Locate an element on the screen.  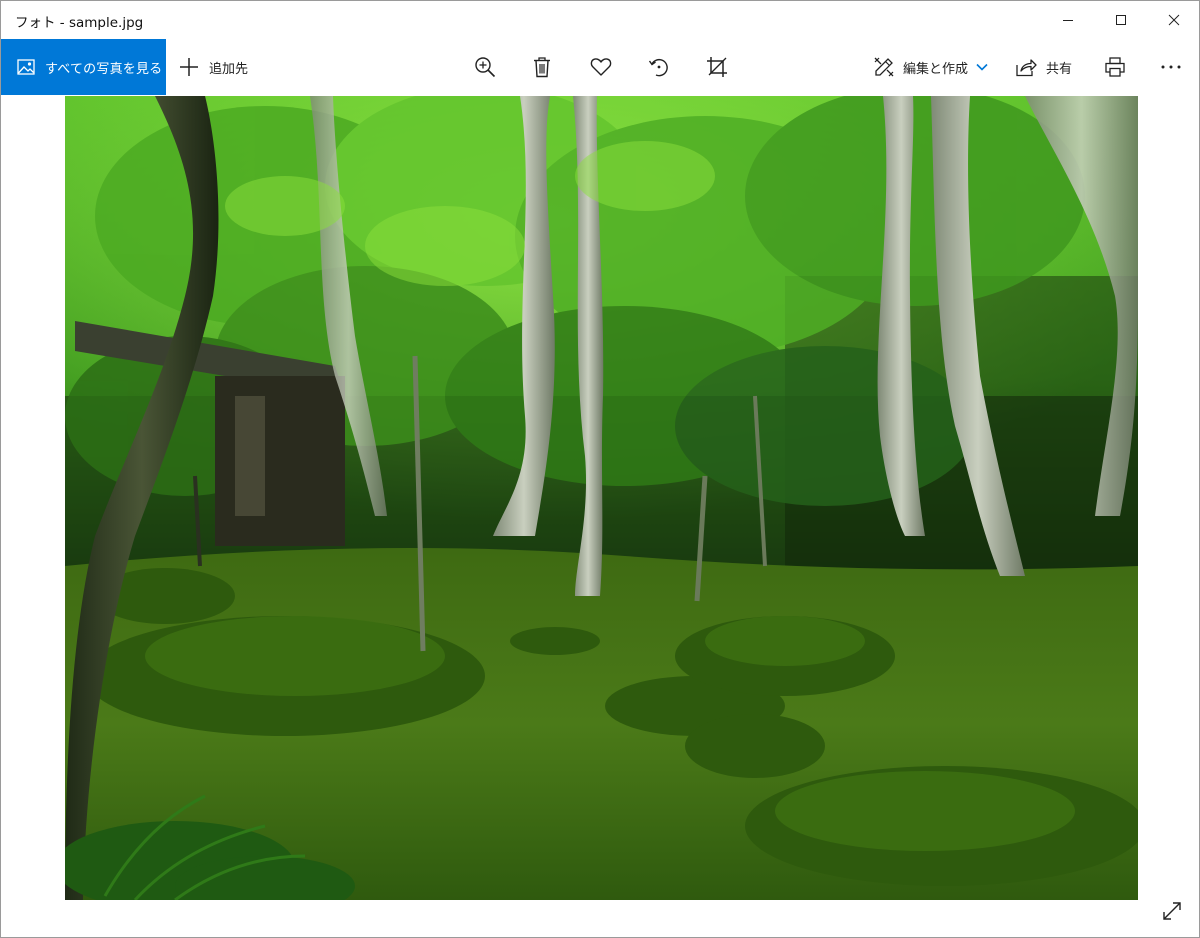
more-icon is located at coordinates (1171, 67).